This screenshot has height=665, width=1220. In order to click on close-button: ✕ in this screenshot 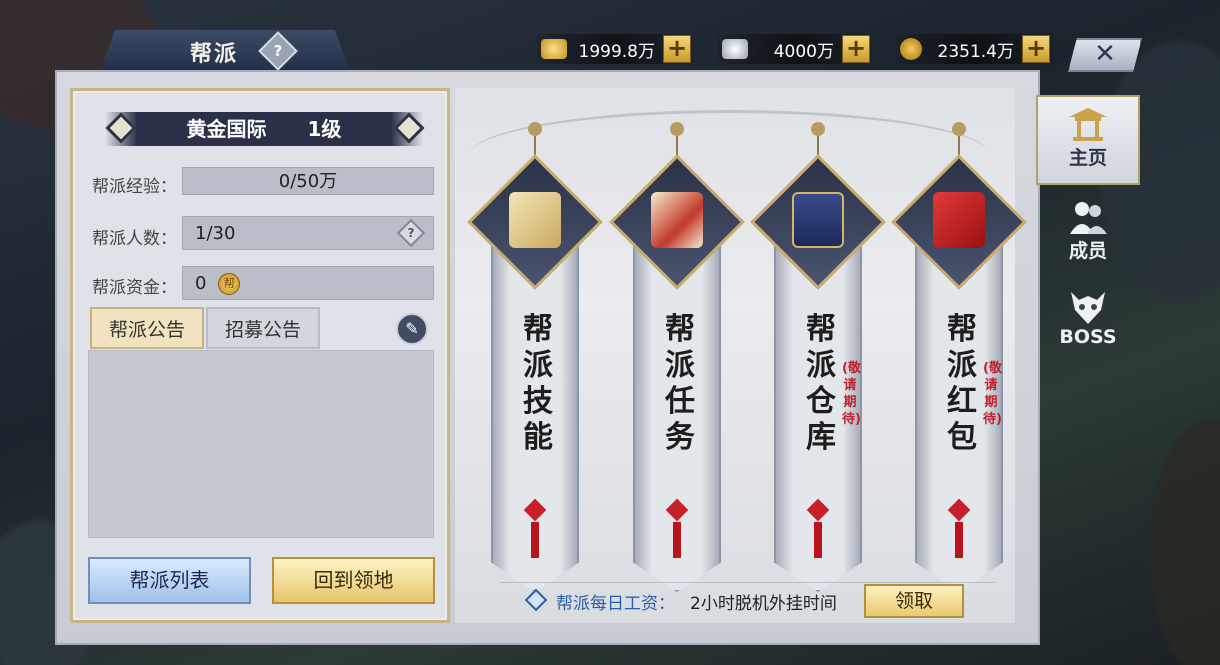, I will do `click(1105, 55)`.